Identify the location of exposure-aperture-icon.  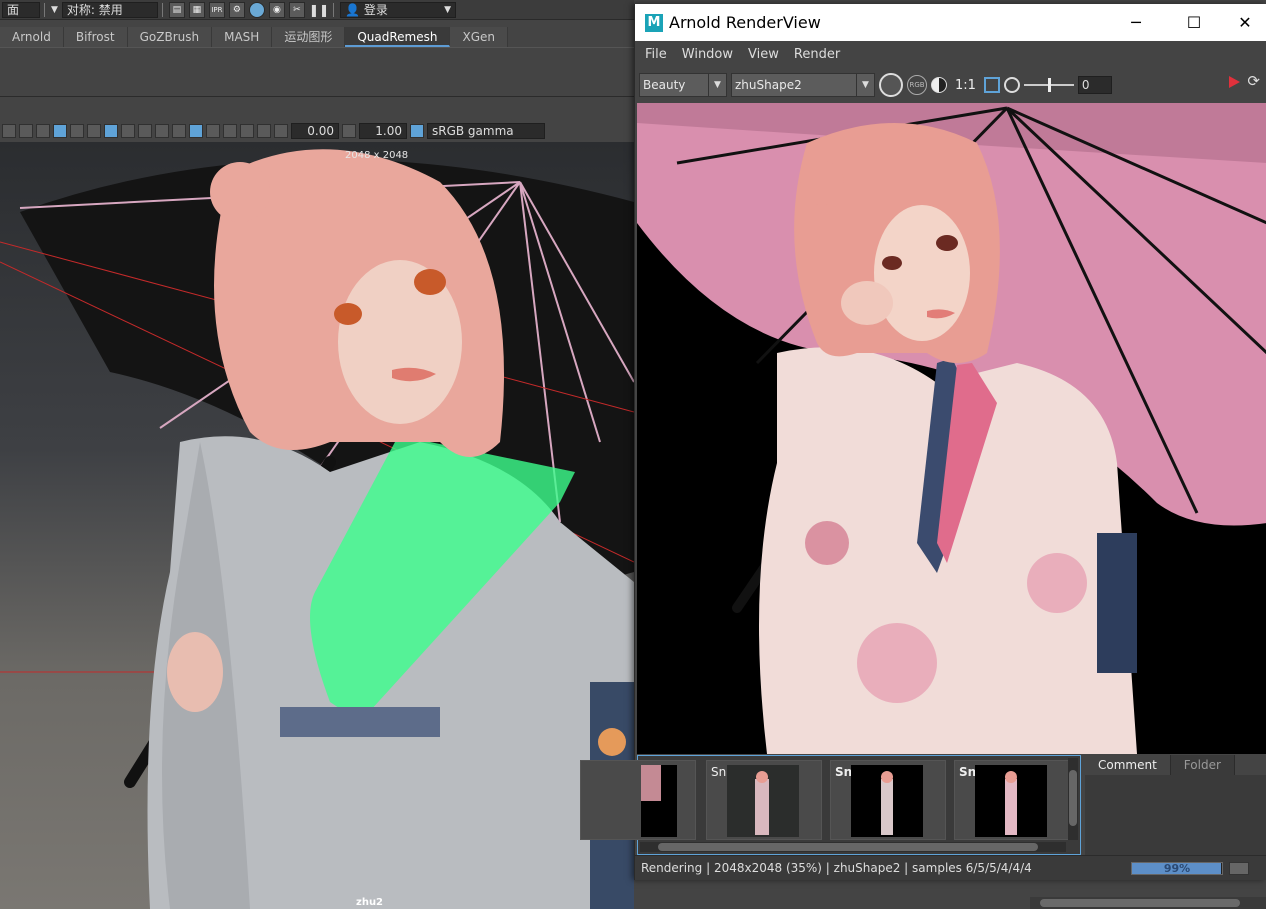
(1011, 85).